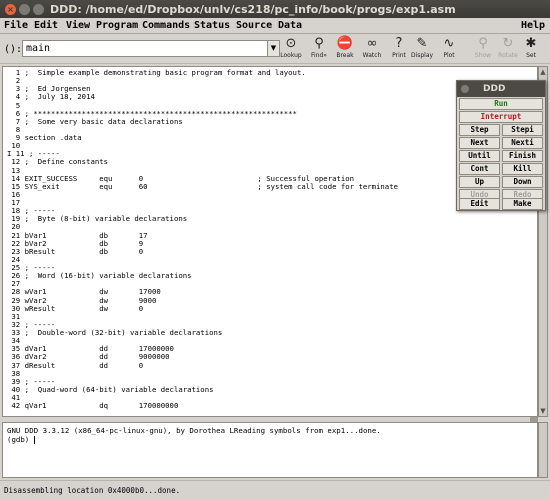 Image resolution: width=550 pixels, height=499 pixels. What do you see at coordinates (34, 440) in the screenshot?
I see `console-cursor` at bounding box center [34, 440].